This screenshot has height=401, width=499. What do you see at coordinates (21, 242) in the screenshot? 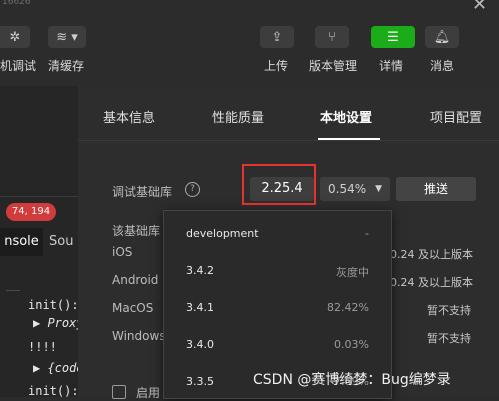
I see `tab-console: nsole` at bounding box center [21, 242].